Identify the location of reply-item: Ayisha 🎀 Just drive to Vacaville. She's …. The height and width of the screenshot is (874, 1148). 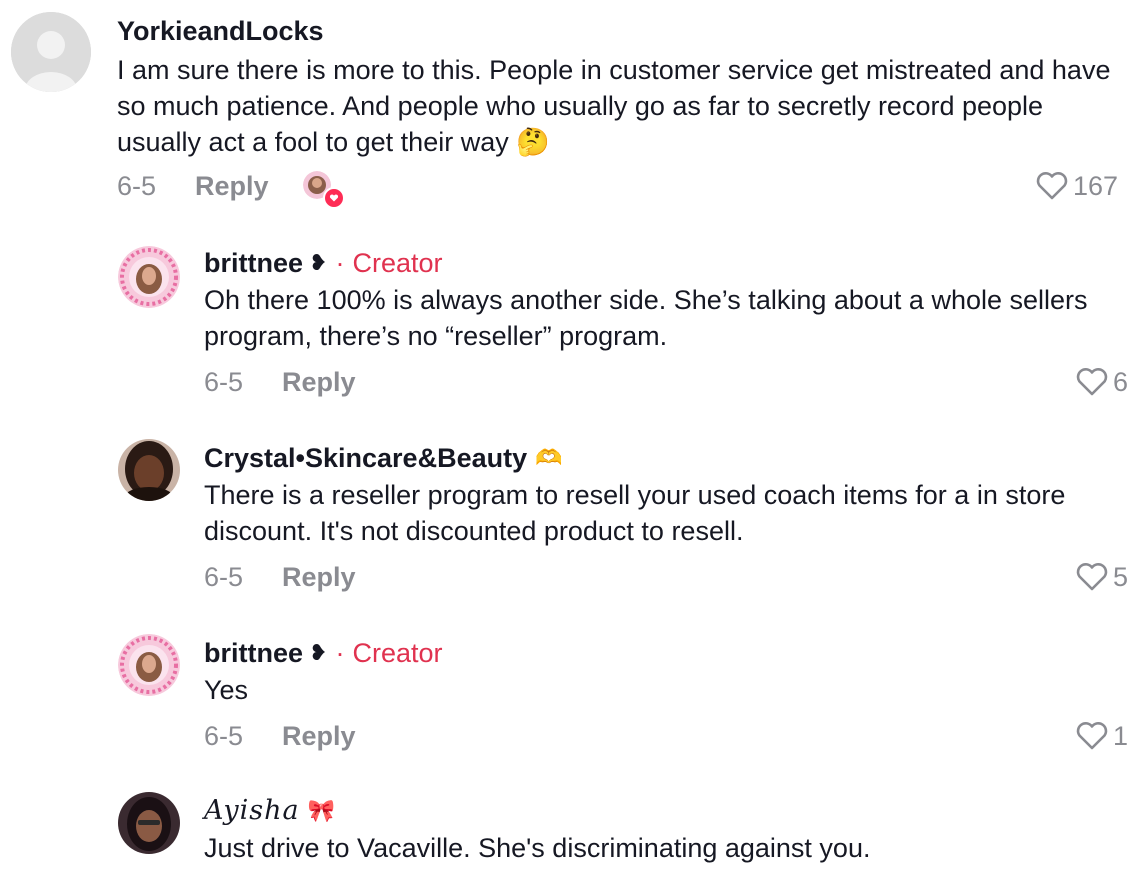
(574, 831).